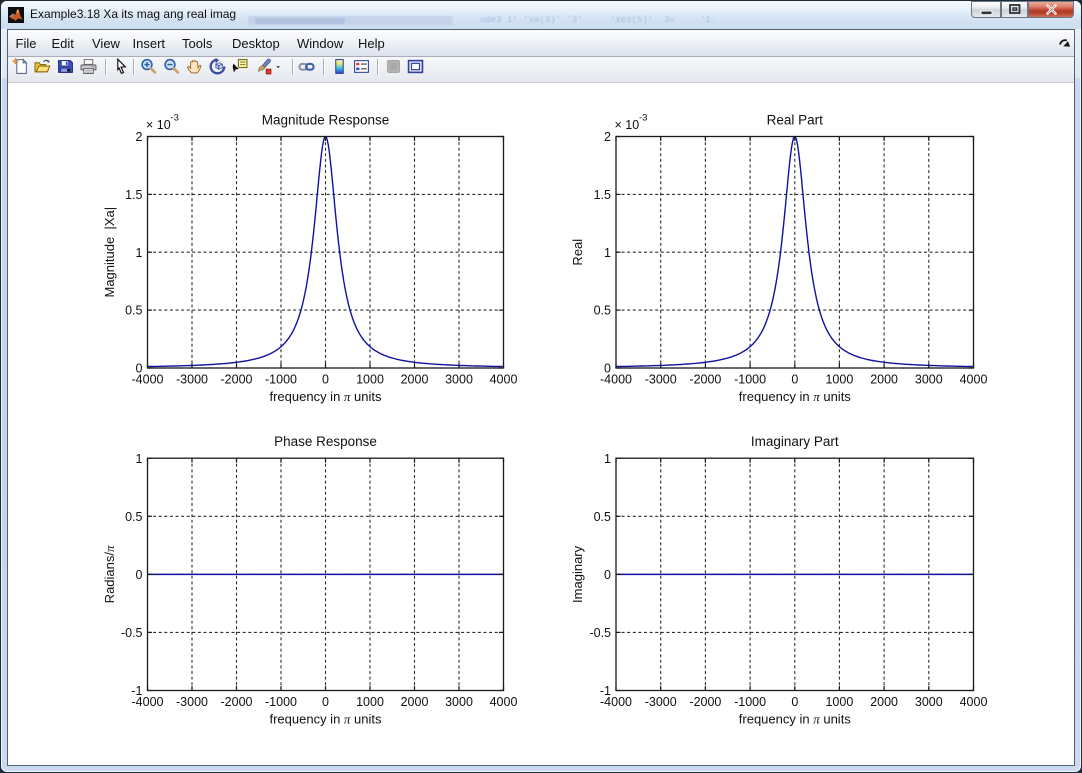 This screenshot has width=1082, height=773. I want to click on svg-text: Real Part, so click(795, 120).